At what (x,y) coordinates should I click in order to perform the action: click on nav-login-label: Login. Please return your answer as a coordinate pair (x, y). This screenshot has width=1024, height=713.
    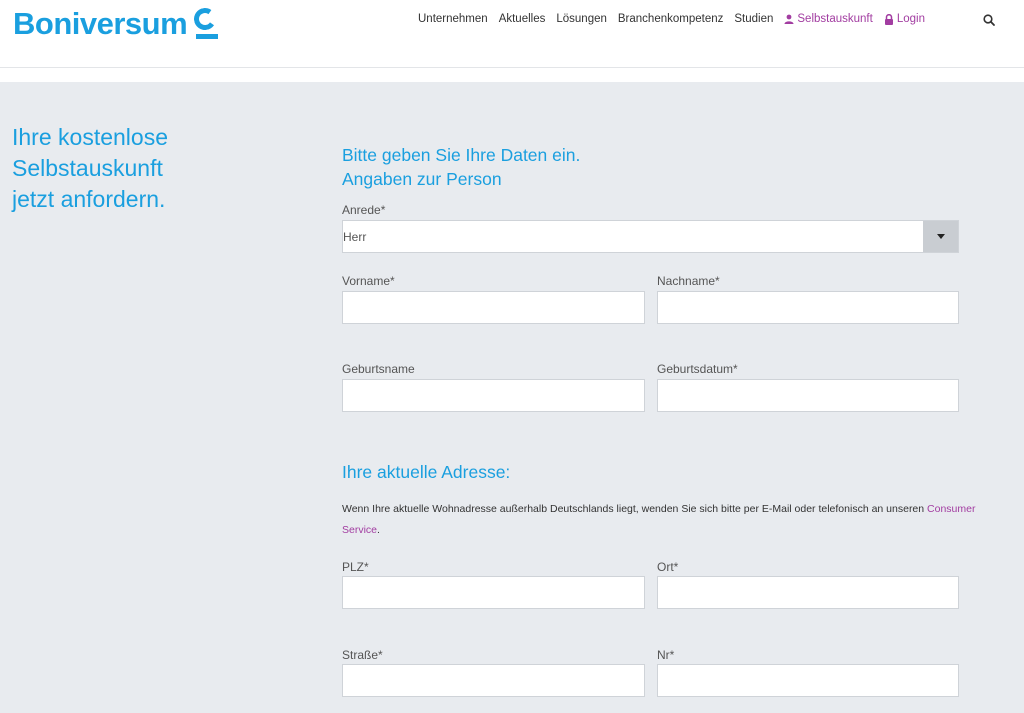
    Looking at the image, I should click on (910, 19).